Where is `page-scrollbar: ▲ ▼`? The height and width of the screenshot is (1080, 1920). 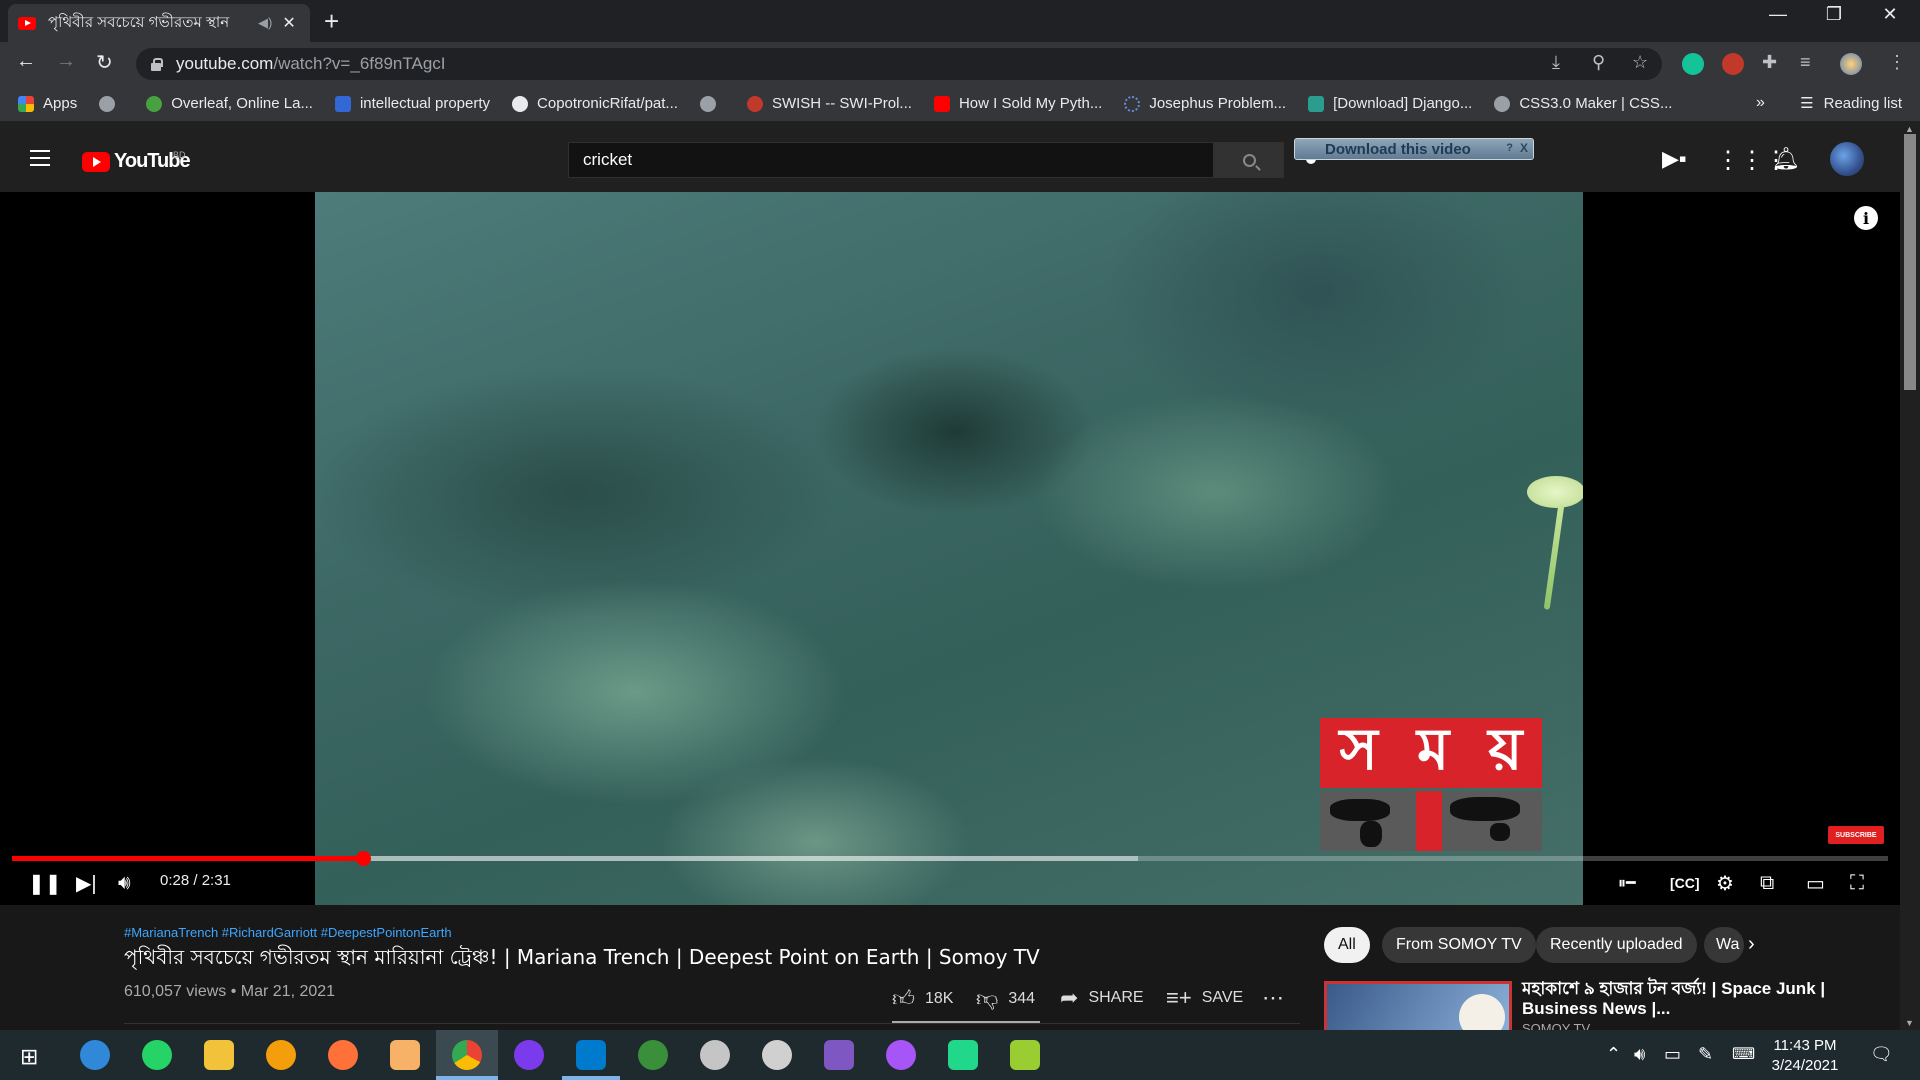
page-scrollbar: ▲ ▼ is located at coordinates (1910, 576).